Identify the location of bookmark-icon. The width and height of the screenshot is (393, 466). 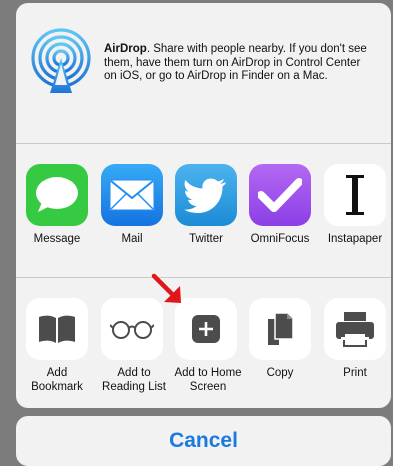
(57, 329).